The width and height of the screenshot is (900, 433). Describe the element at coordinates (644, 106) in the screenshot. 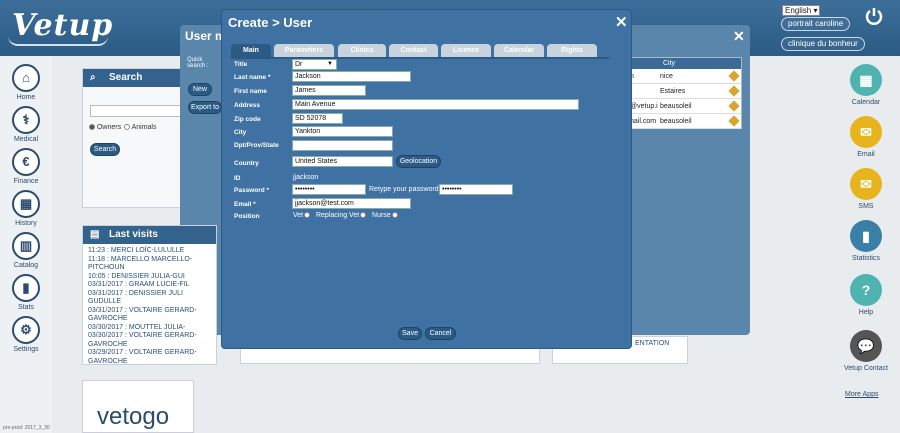

I see `row-email: @vetup.i` at that location.